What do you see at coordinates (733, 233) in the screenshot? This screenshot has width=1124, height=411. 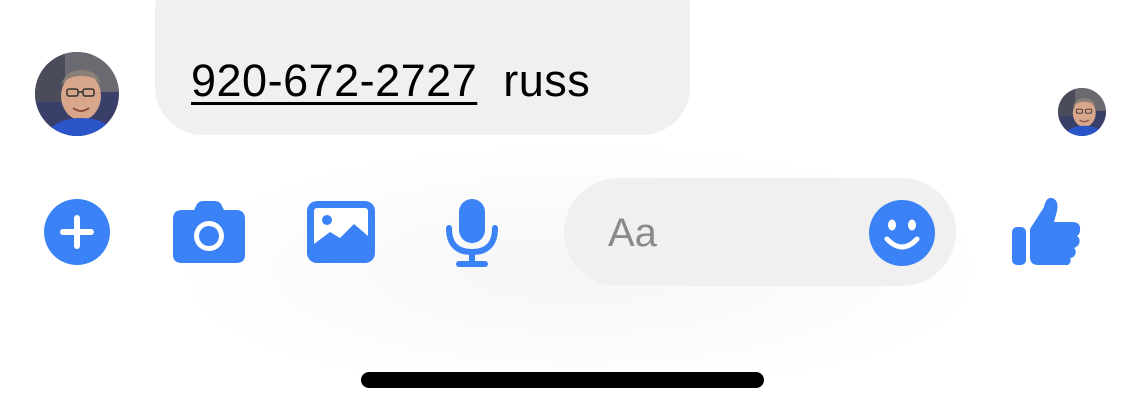 I see `message-input` at bounding box center [733, 233].